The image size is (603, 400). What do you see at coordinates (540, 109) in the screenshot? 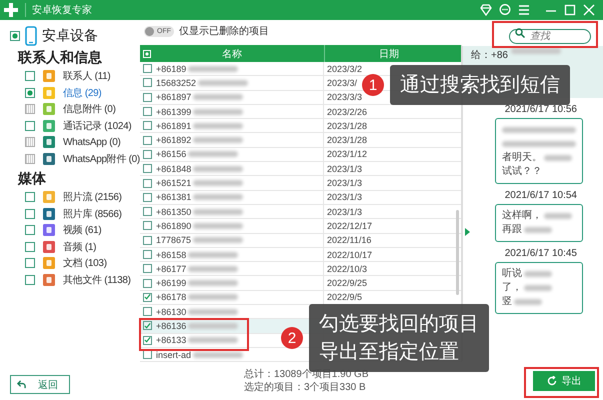
I see `message-time: 2021/6/17 10:56` at bounding box center [540, 109].